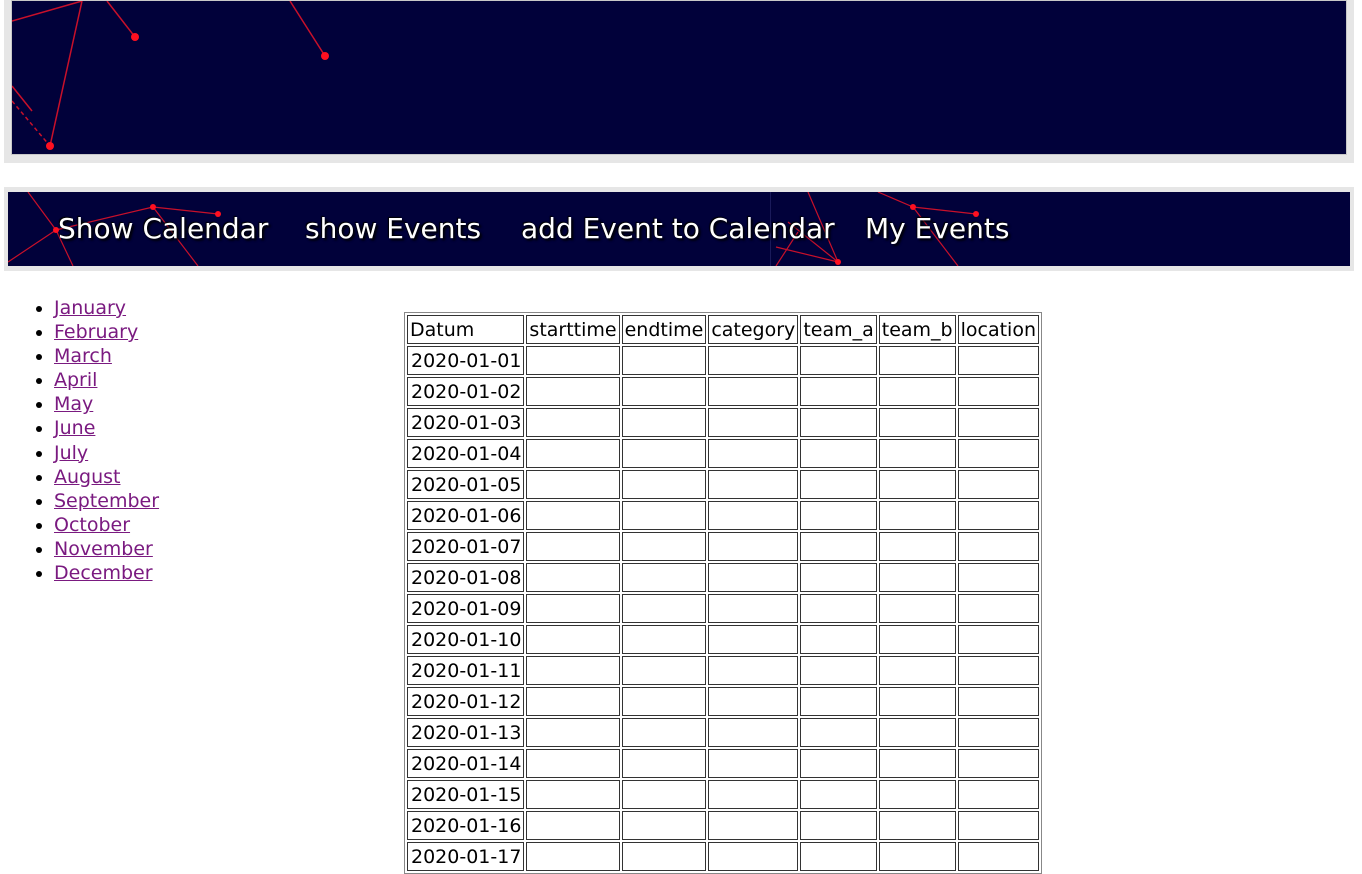 The width and height of the screenshot is (1362, 874). What do you see at coordinates (73, 404) in the screenshot?
I see `month-link-may: May` at bounding box center [73, 404].